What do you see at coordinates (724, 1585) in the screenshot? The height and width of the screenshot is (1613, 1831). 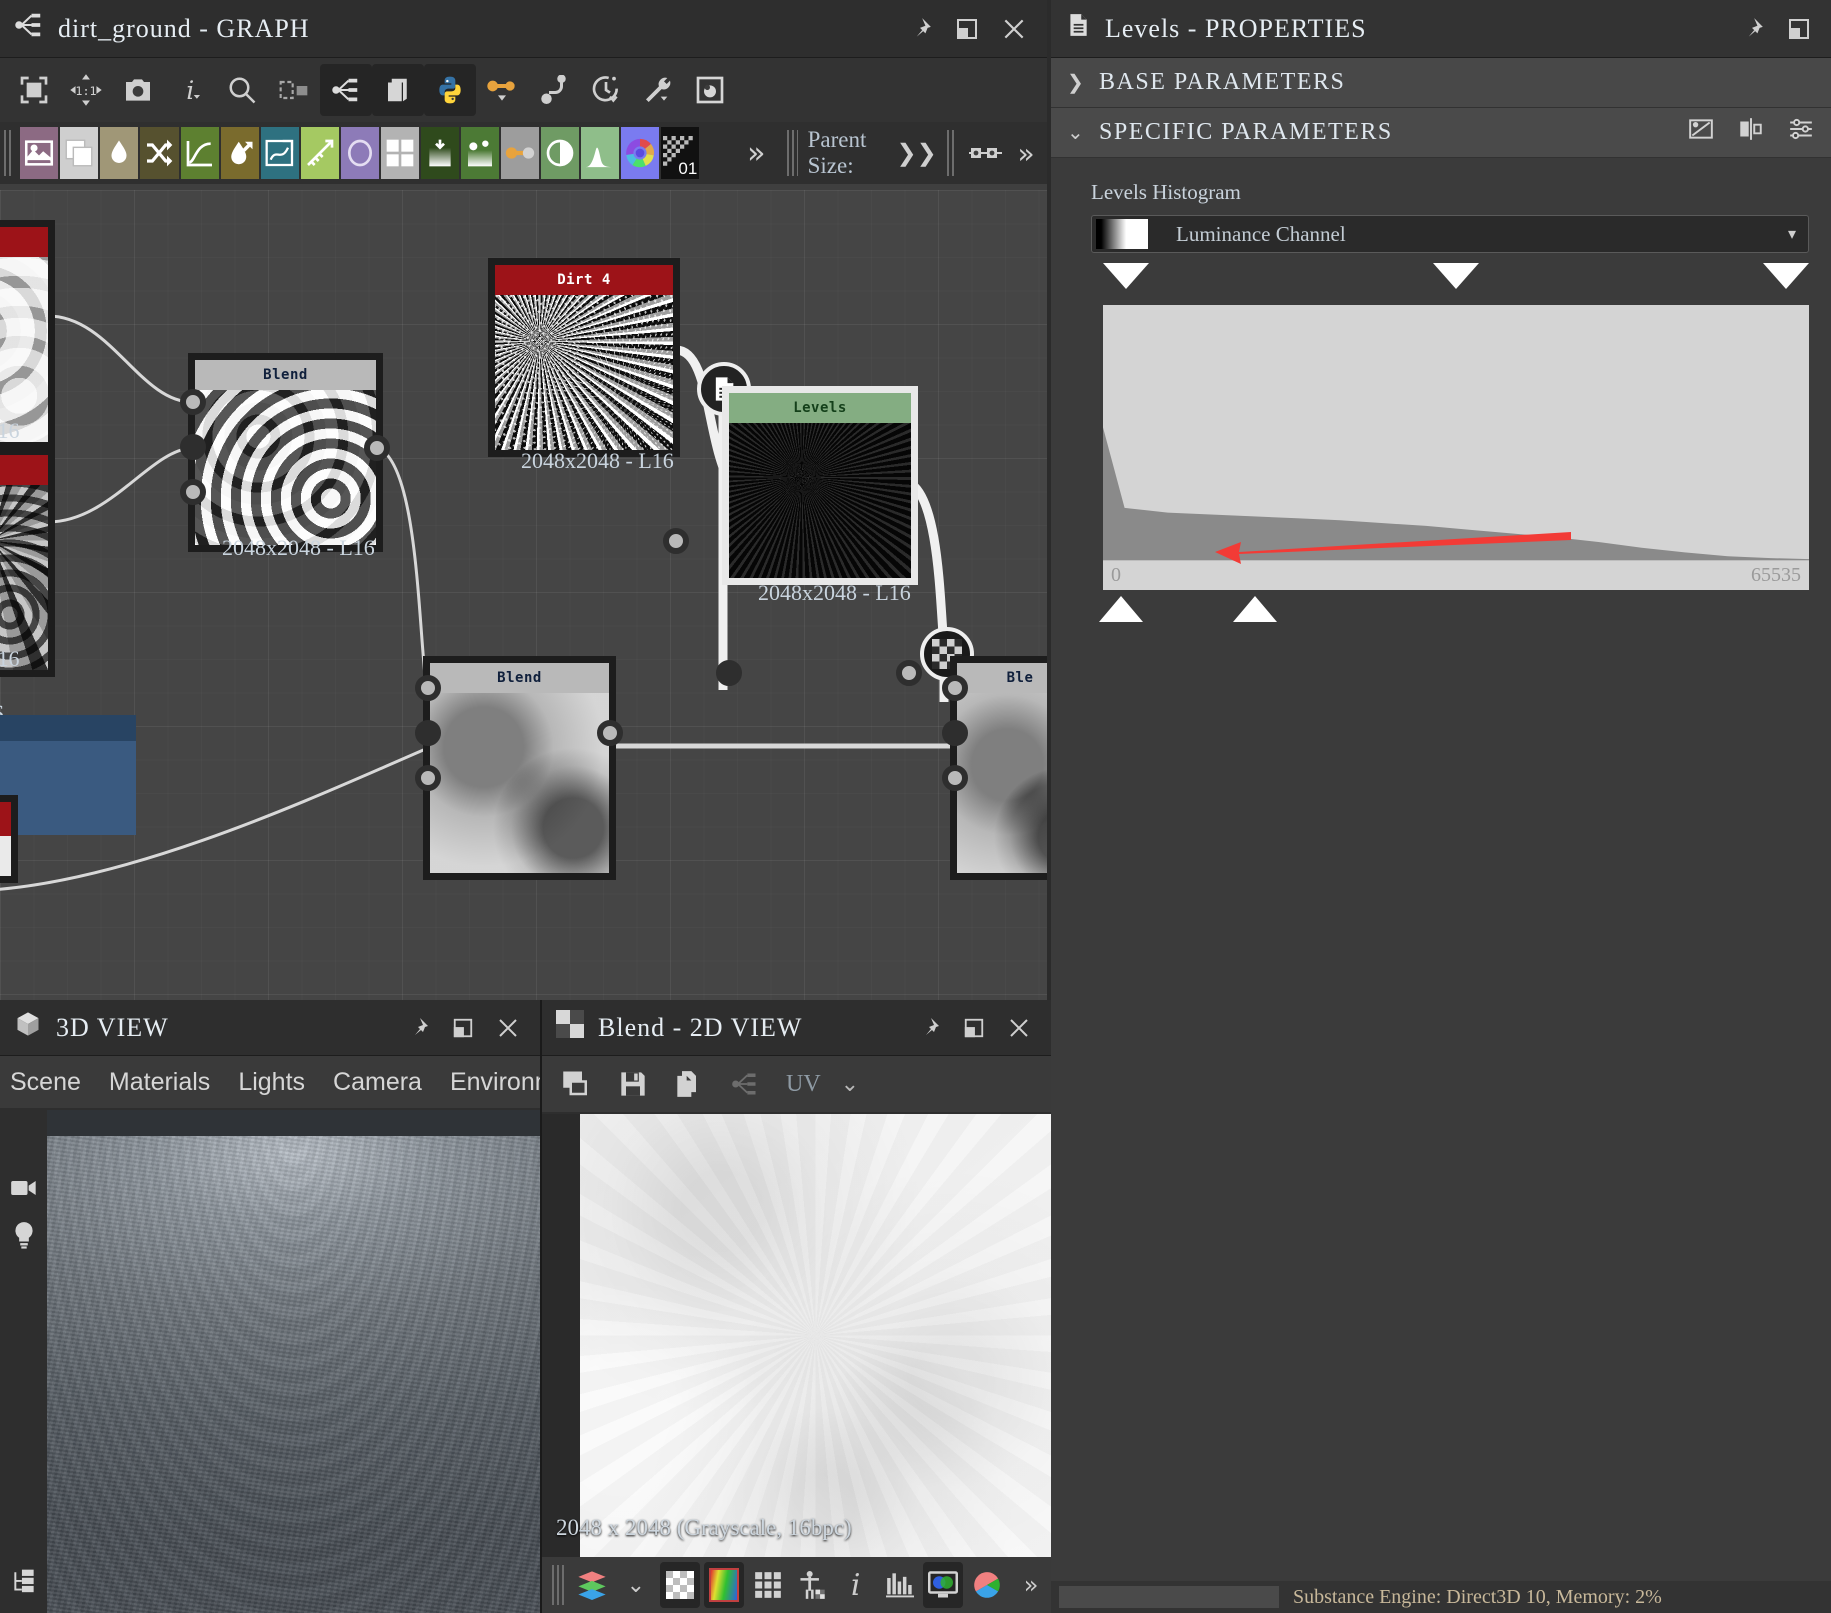 I see `rgb-gradient-icon` at bounding box center [724, 1585].